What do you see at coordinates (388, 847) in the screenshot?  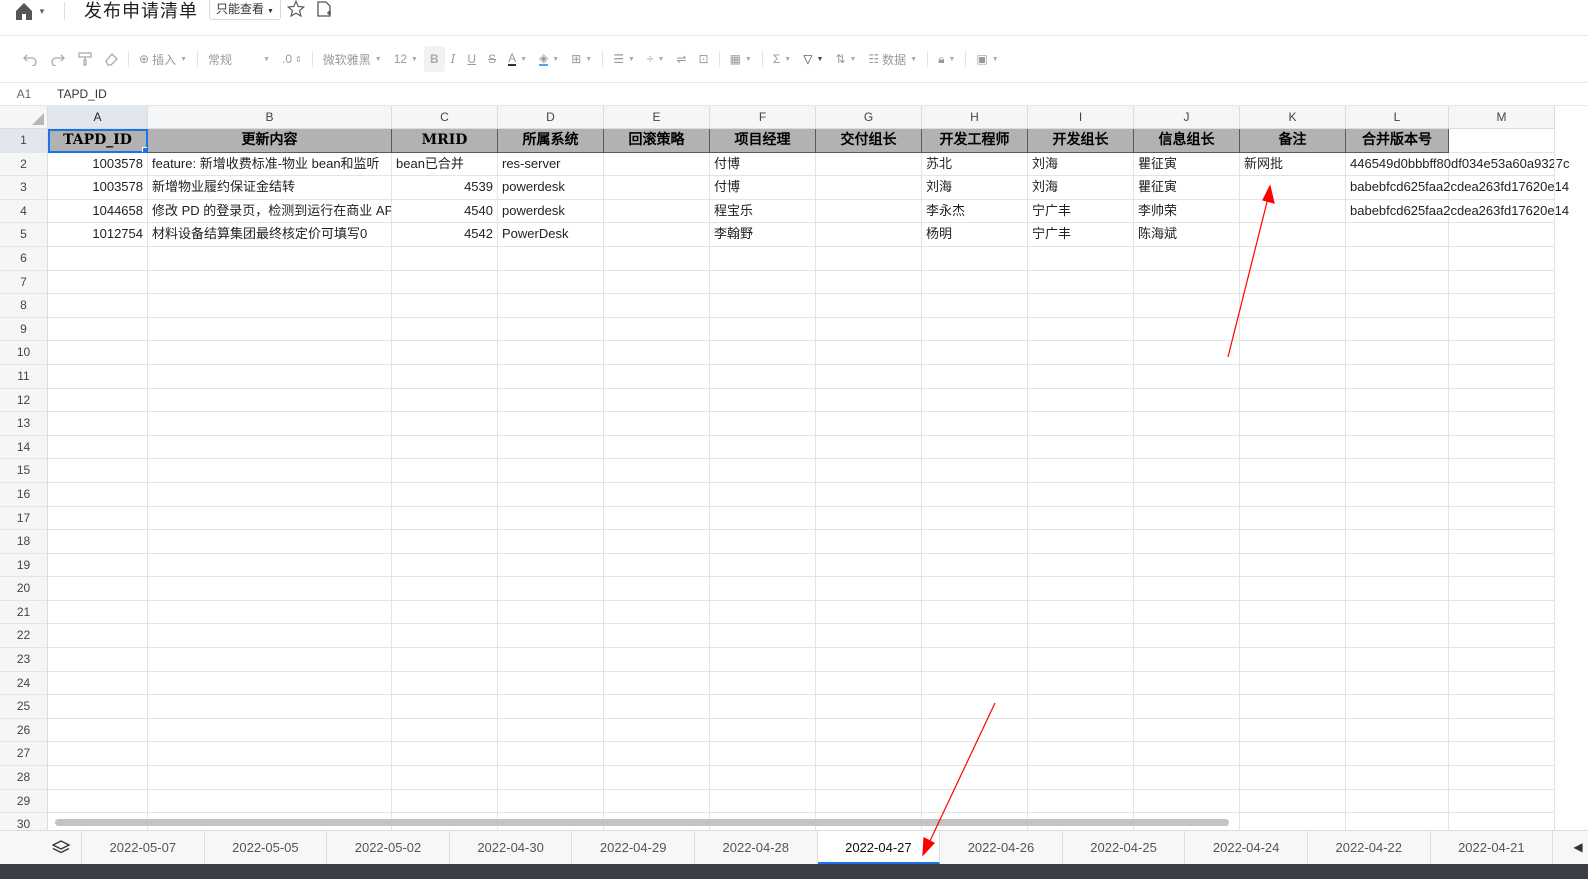 I see `sheet-tab: 2022-05-02` at bounding box center [388, 847].